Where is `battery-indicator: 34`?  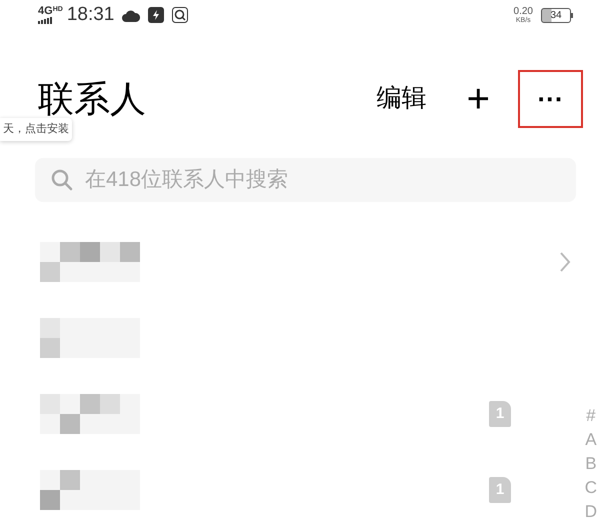 battery-indicator: 34 is located at coordinates (556, 15).